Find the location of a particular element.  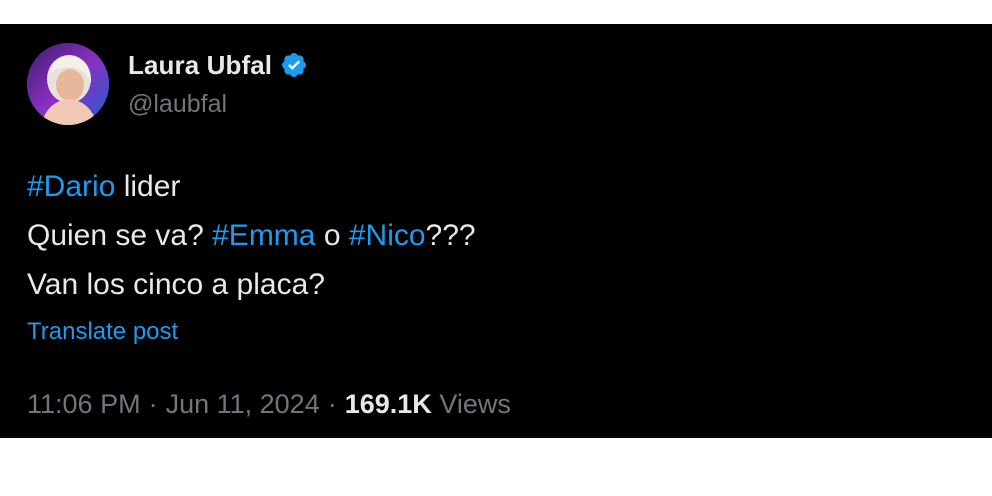

author-handle: @laubfal is located at coordinates (218, 104).